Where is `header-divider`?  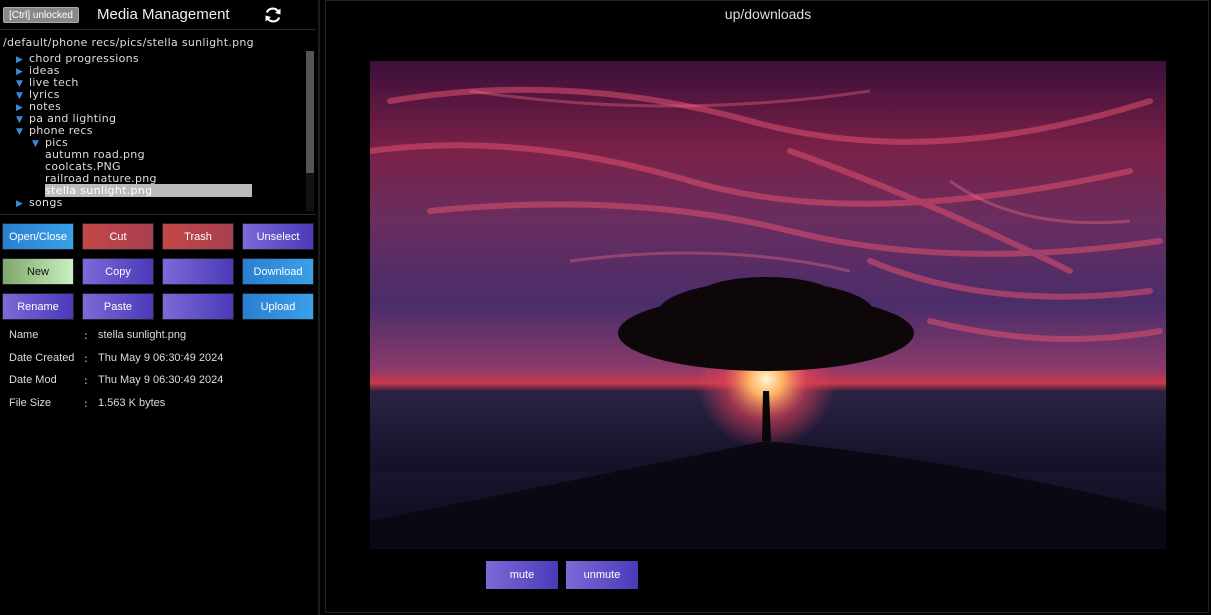 header-divider is located at coordinates (158, 29).